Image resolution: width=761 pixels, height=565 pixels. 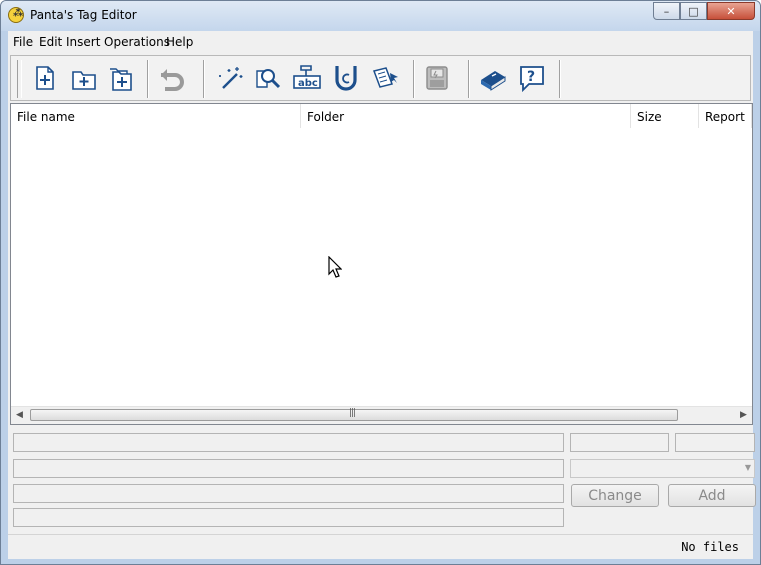 I want to click on unicode-button, so click(x=346, y=78).